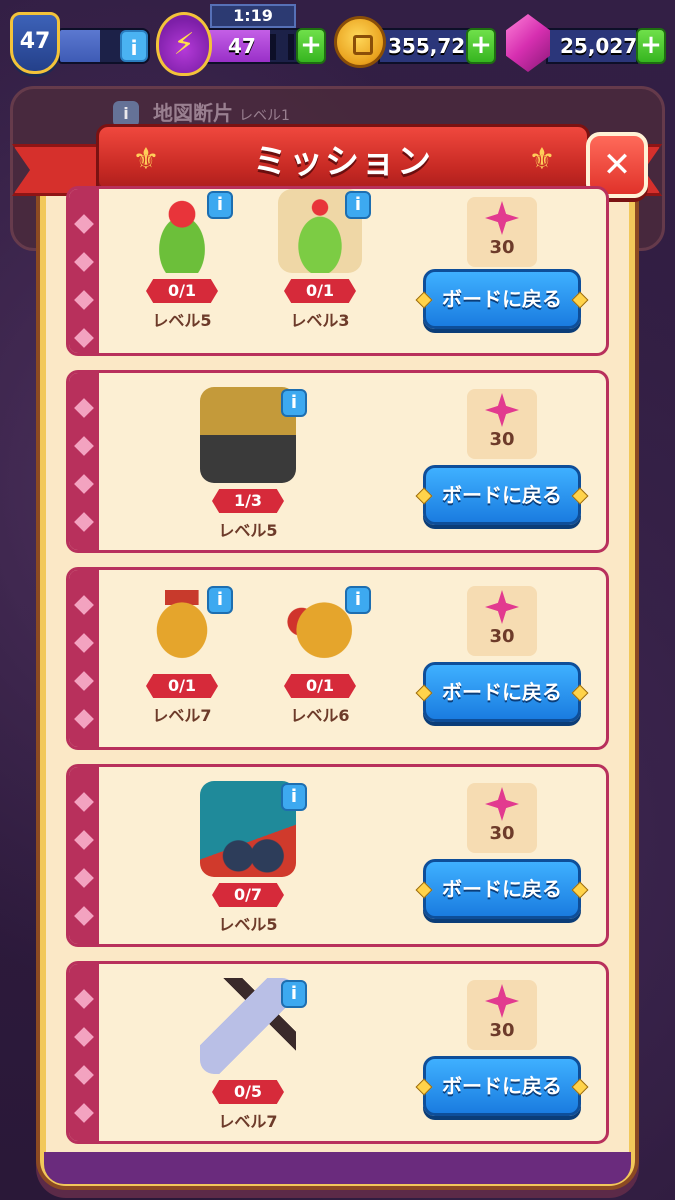  I want to click on mission-item: i 0/1 レベル7, so click(182, 655).